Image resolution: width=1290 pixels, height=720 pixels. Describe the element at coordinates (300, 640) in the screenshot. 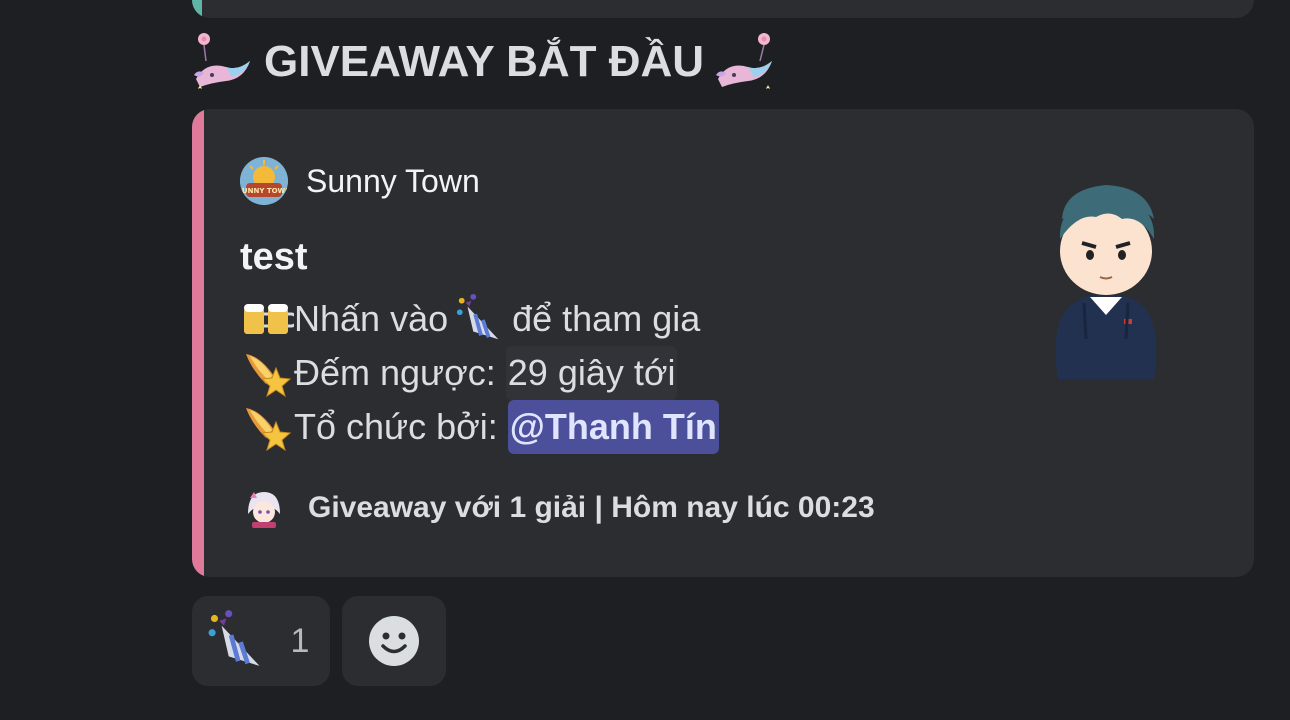

I see `reaction-count: 1` at that location.